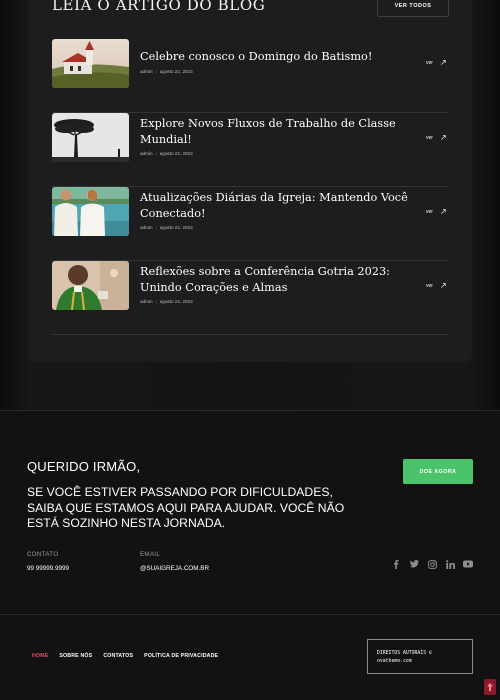  Describe the element at coordinates (404, 653) in the screenshot. I see `copyright-text: DIREITOS AUTORAIS ©` at that location.